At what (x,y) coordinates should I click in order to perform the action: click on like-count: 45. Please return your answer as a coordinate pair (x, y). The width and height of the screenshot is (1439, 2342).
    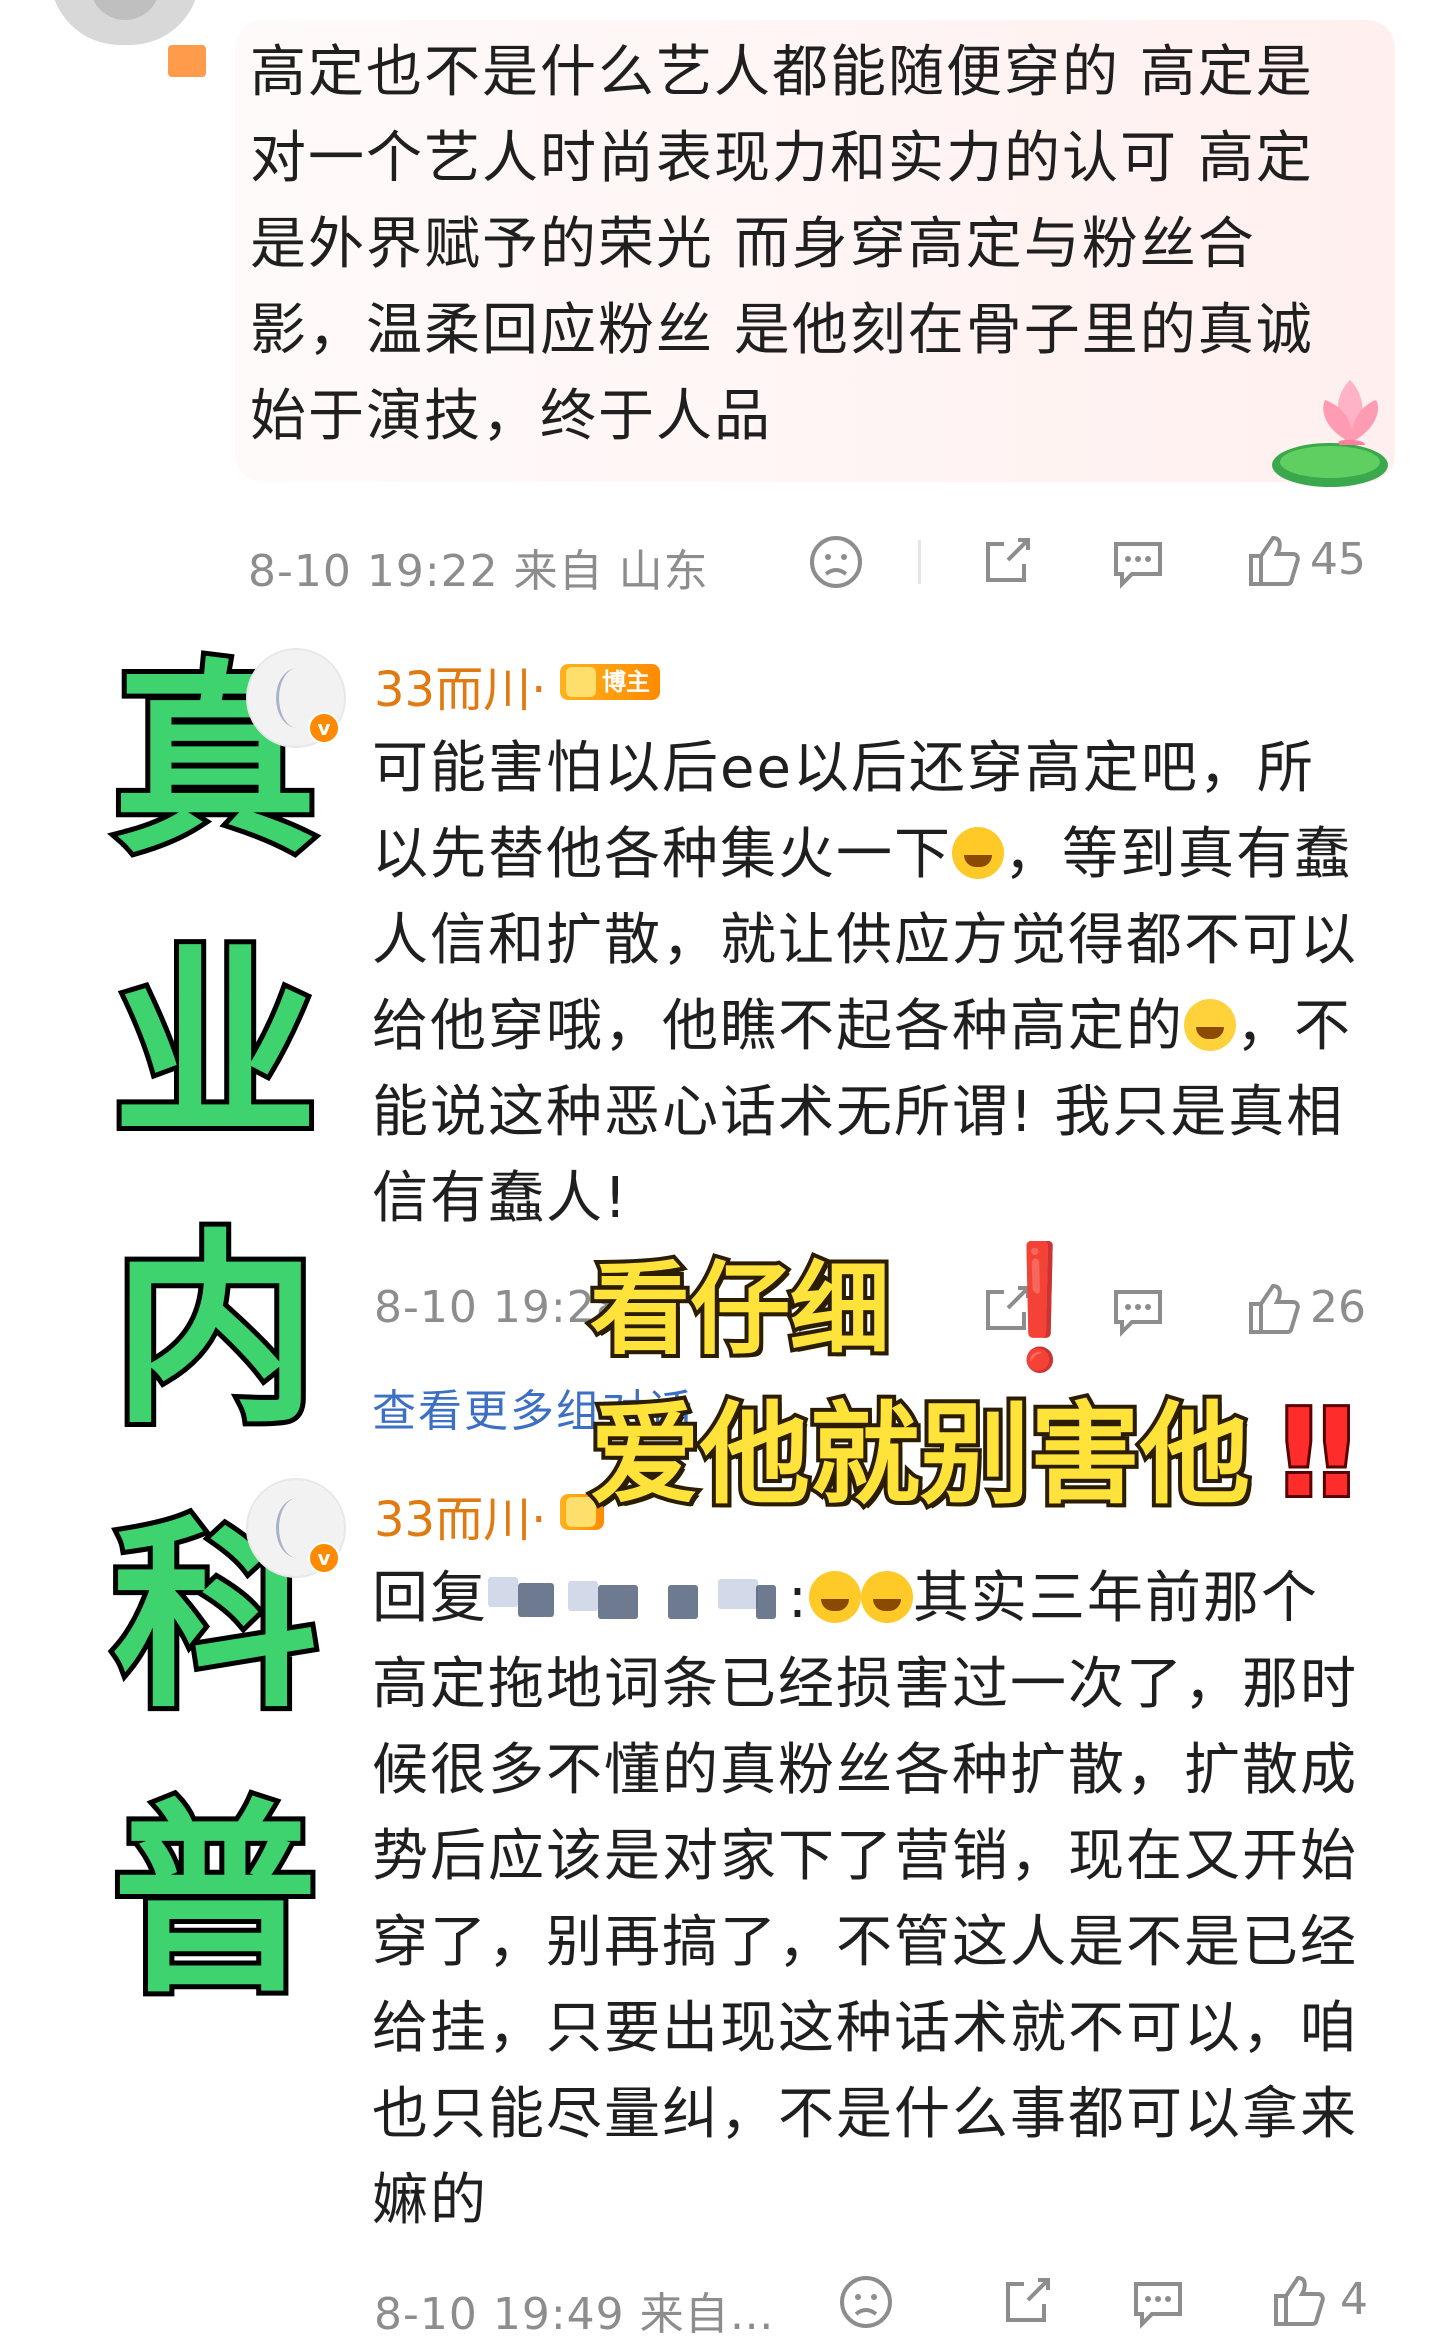
    Looking at the image, I should click on (1338, 559).